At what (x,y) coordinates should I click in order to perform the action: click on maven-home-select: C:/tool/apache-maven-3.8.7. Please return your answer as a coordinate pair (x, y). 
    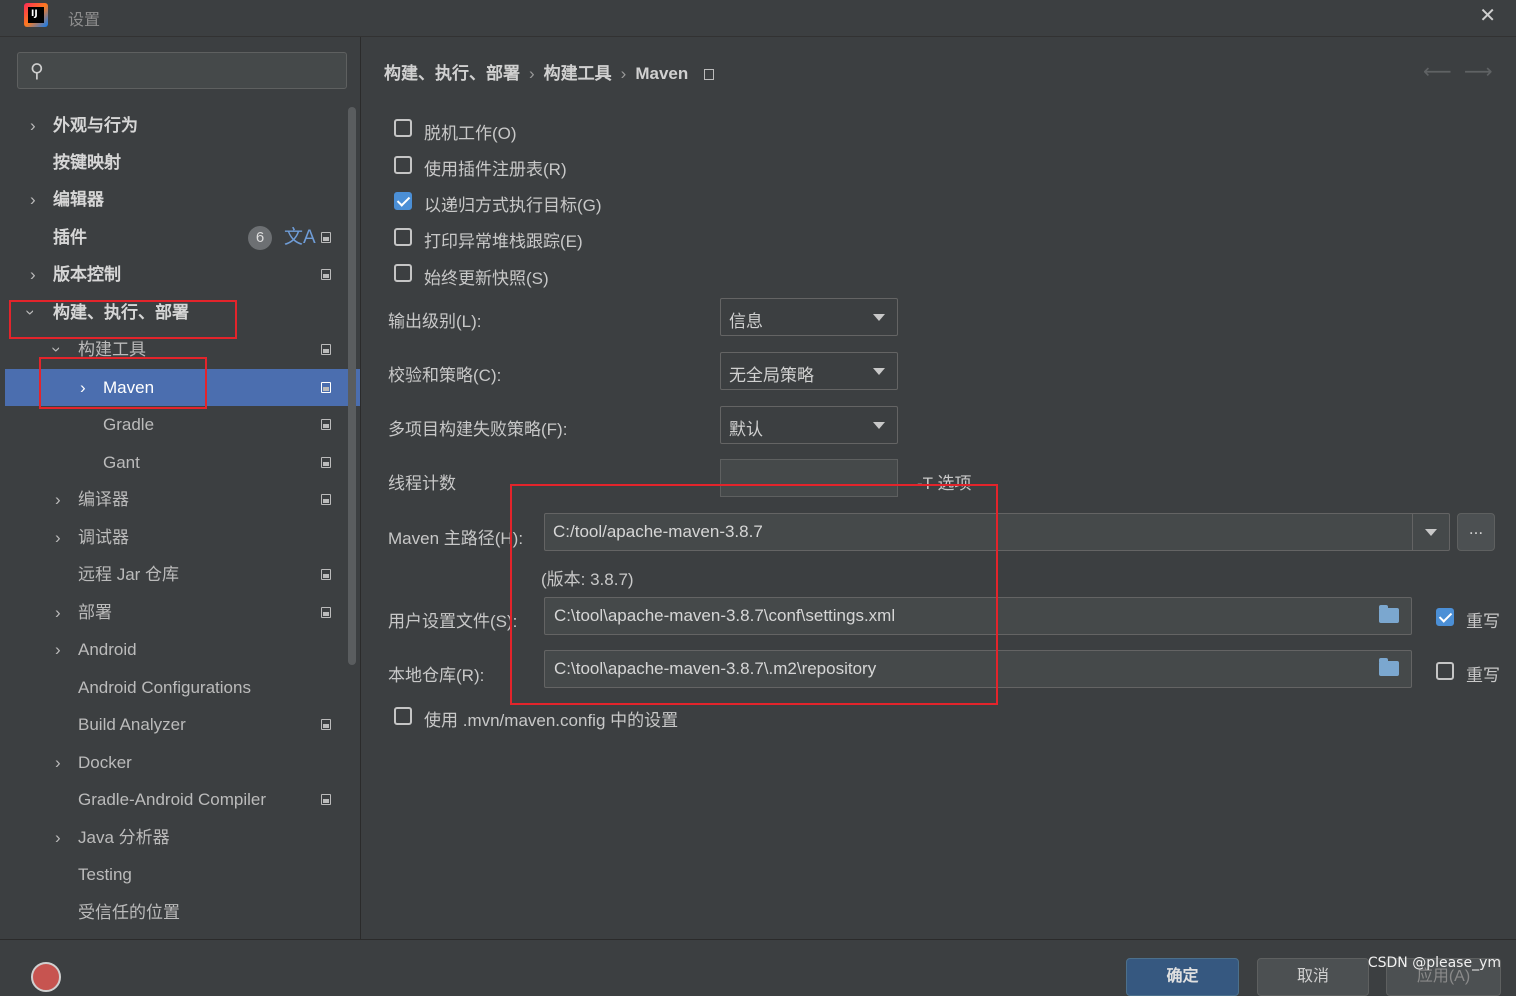
    Looking at the image, I should click on (997, 532).